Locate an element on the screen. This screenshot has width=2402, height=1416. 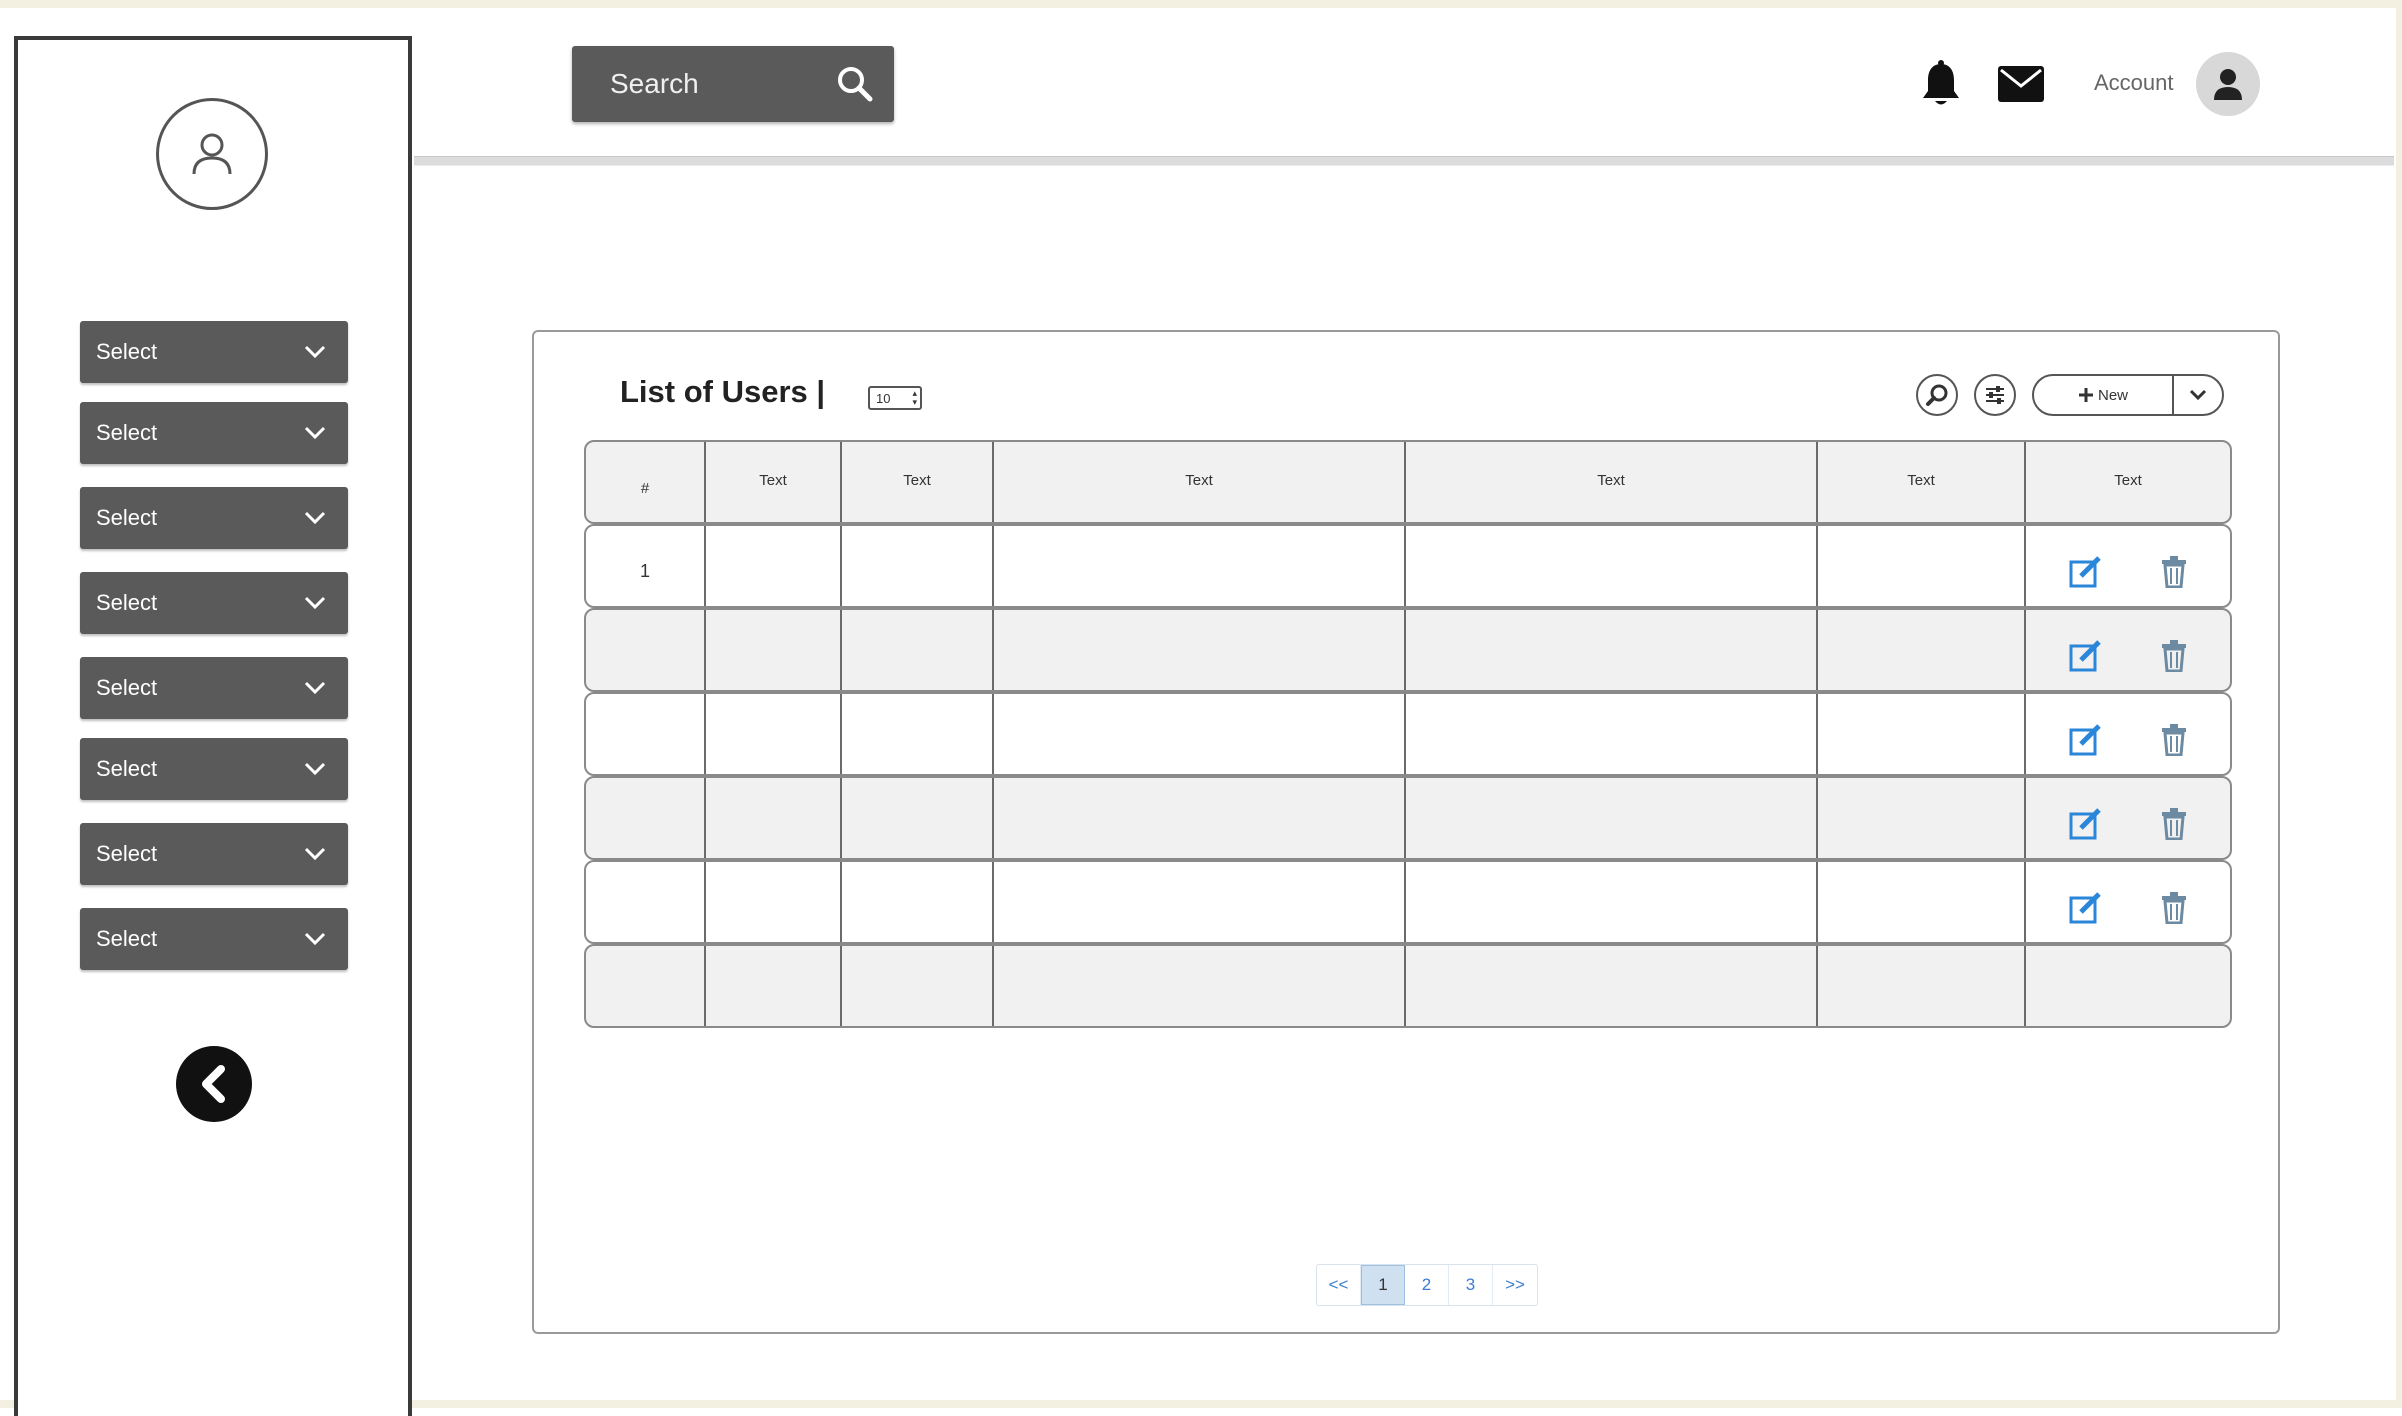
sliders-icon is located at coordinates (1995, 395).